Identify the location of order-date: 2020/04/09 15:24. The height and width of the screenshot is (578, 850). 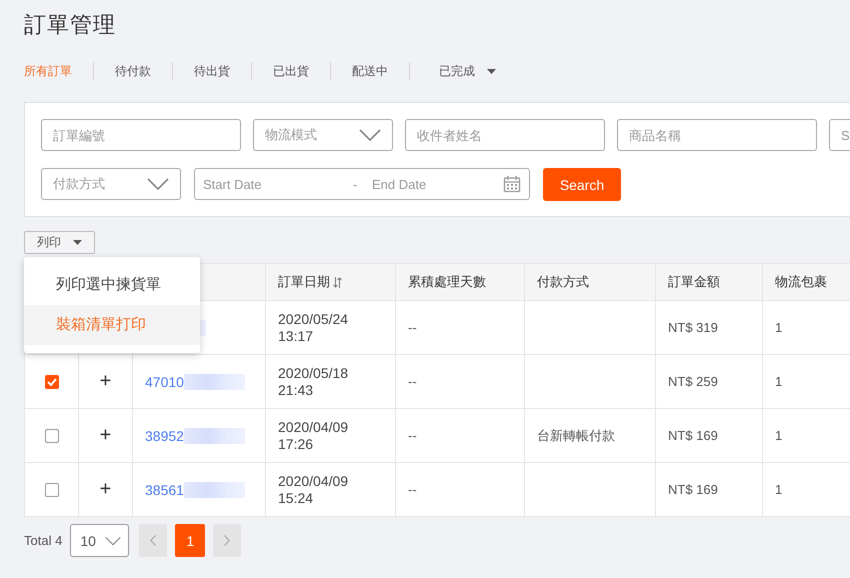
(314, 489).